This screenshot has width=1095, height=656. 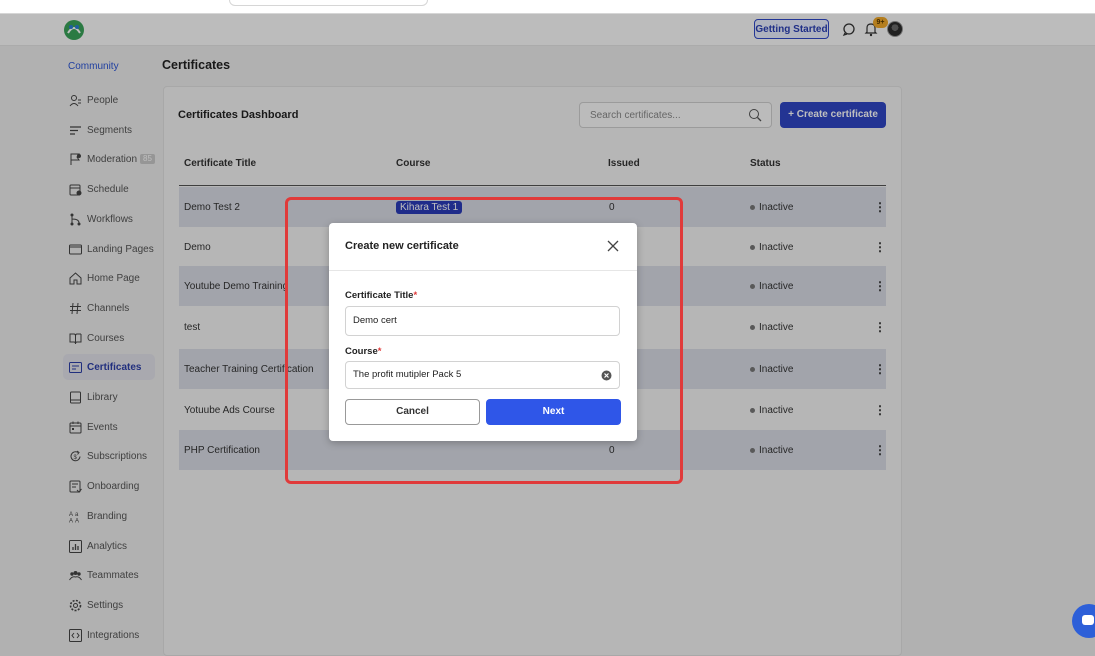 What do you see at coordinates (1088, 620) in the screenshot?
I see `chat-bubble-icon` at bounding box center [1088, 620].